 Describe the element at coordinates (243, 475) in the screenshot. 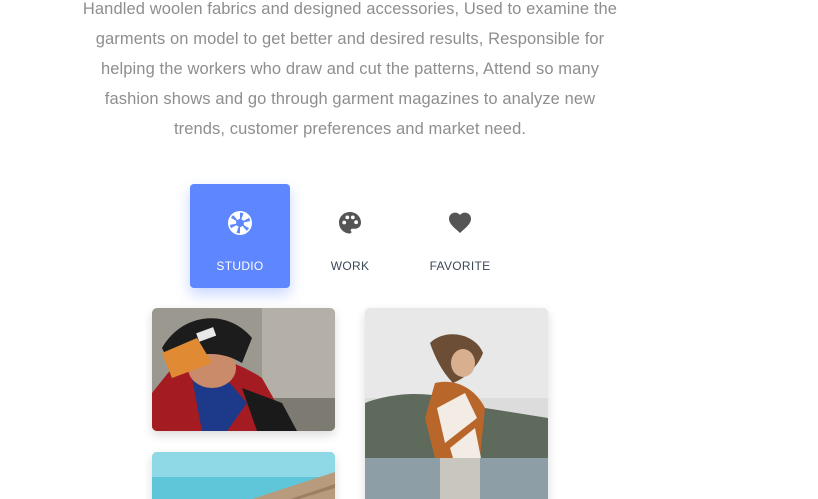

I see `gallery-image-building` at that location.